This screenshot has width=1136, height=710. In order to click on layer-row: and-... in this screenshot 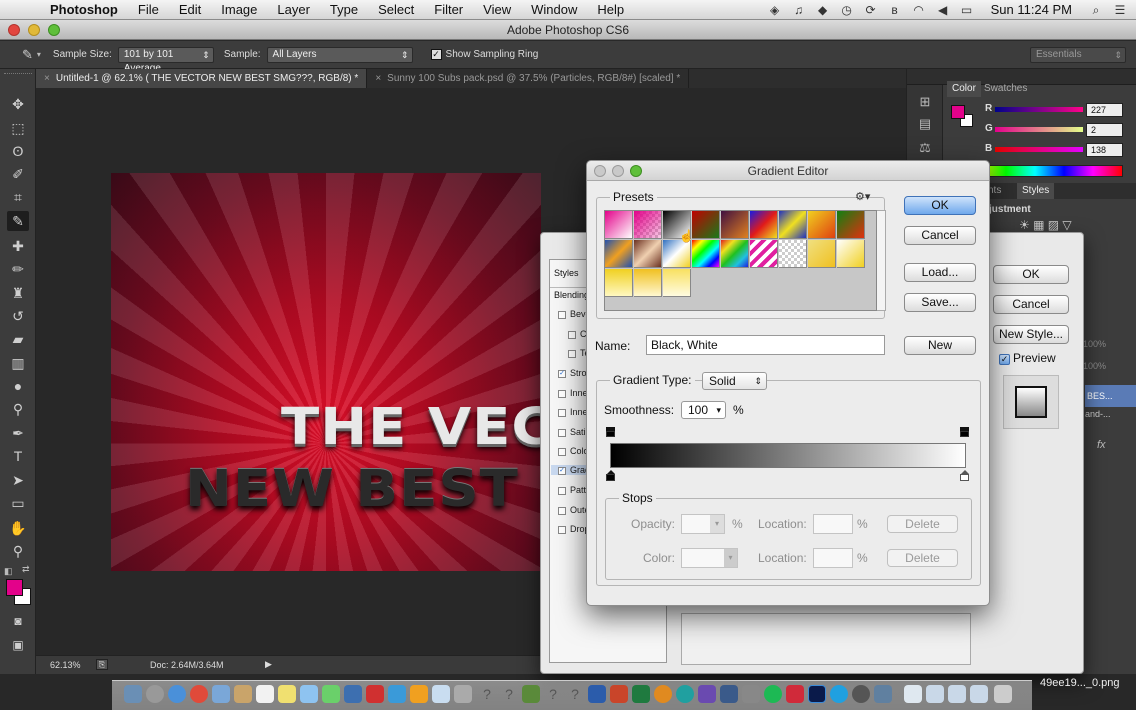, I will do `click(1098, 414)`.